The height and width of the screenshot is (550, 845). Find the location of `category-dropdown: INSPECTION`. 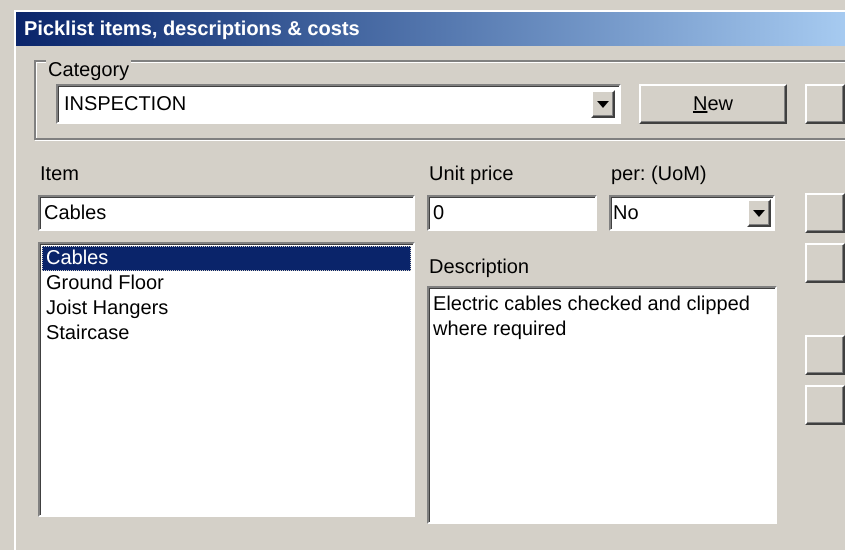

category-dropdown: INSPECTION is located at coordinates (338, 104).